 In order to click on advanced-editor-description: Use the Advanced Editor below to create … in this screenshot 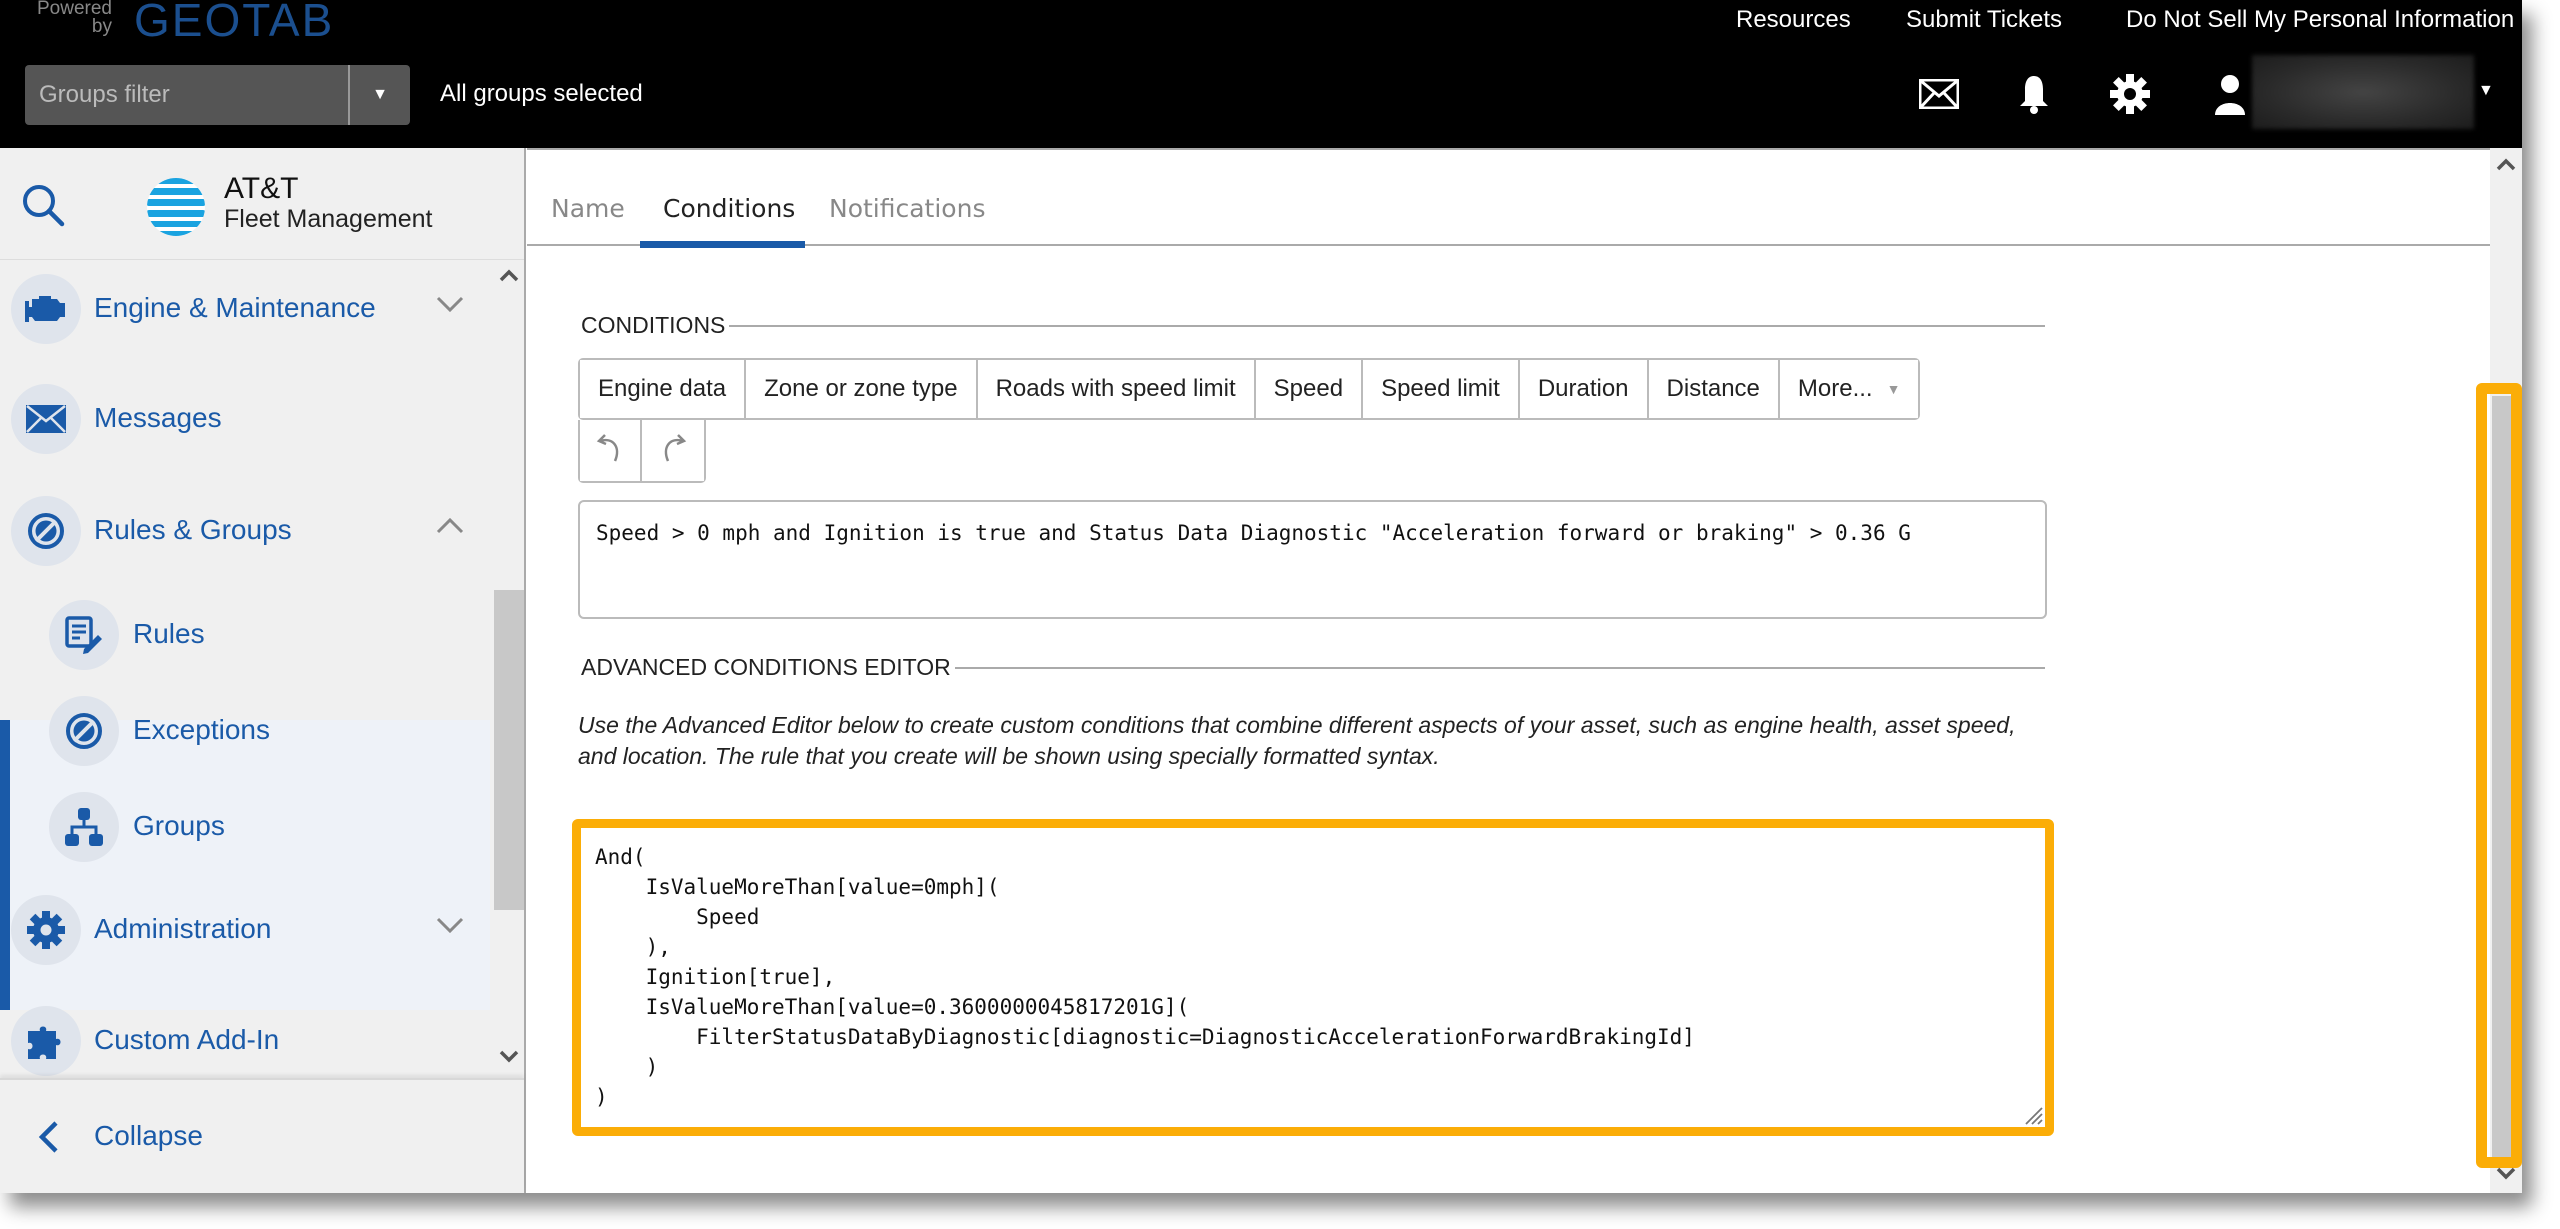, I will do `click(1297, 740)`.